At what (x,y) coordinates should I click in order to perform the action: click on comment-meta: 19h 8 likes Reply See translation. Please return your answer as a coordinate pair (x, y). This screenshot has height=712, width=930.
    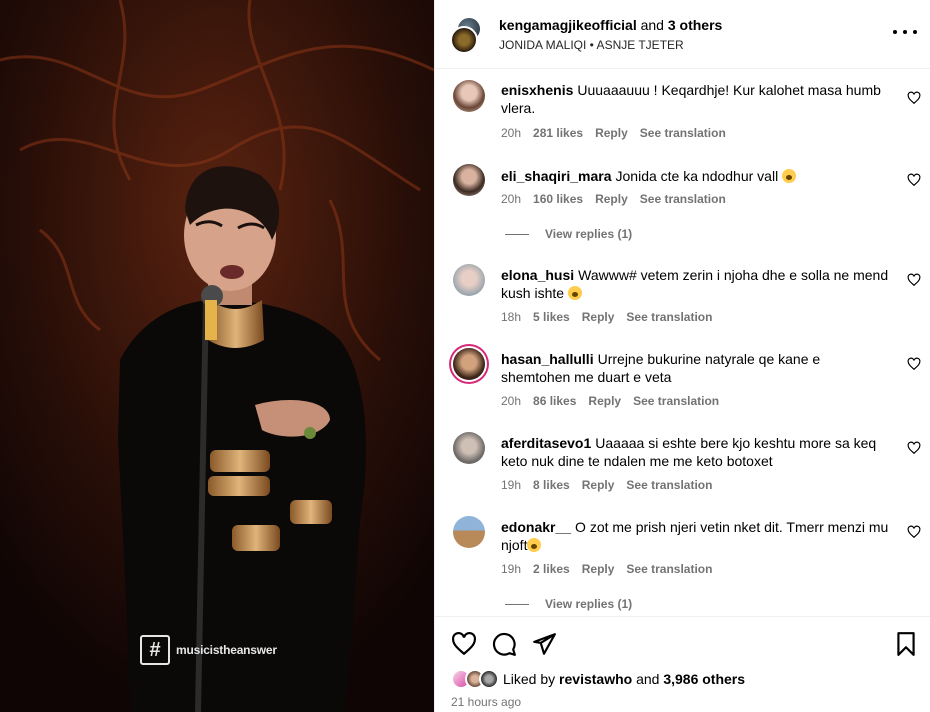
    Looking at the image, I should click on (606, 485).